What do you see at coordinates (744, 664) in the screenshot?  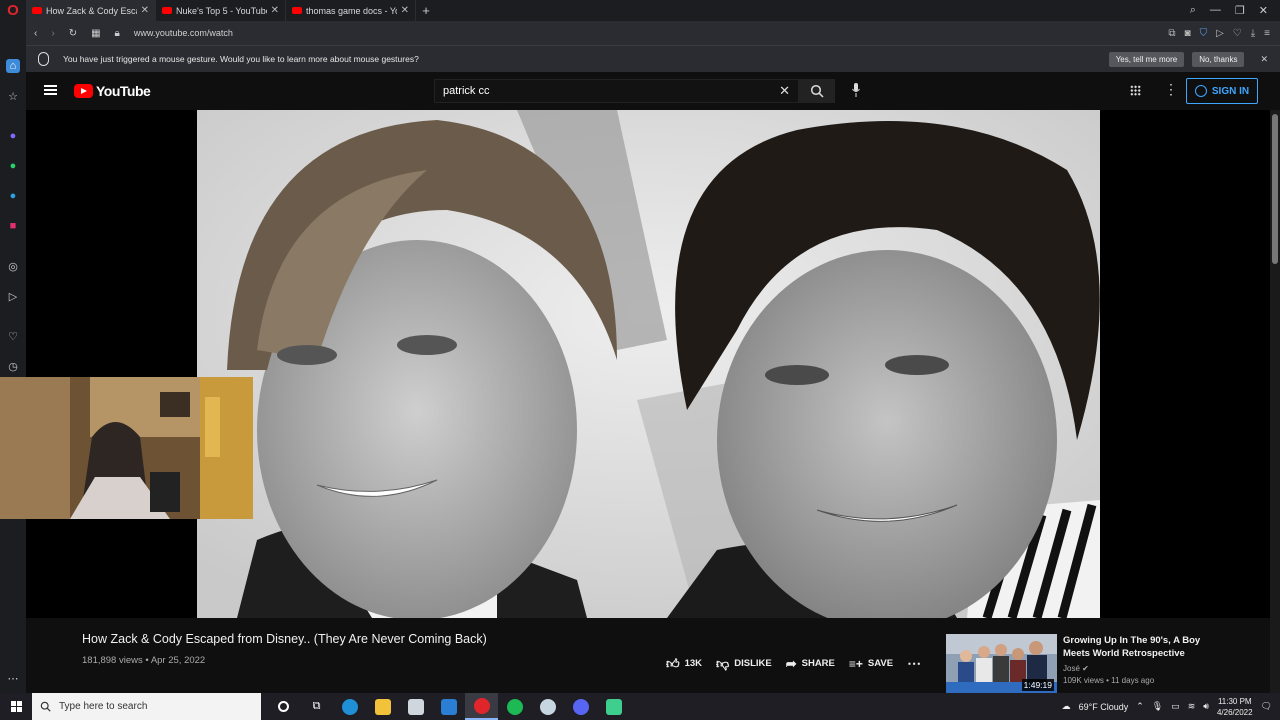 I see `dislike-button: 👎︎ DISLIKE` at bounding box center [744, 664].